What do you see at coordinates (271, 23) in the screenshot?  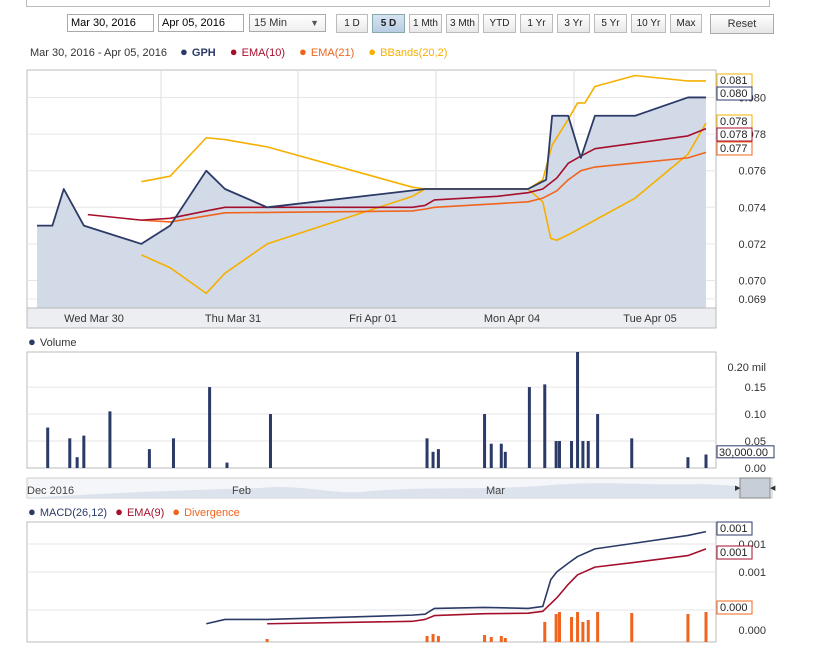 I see `interval-value: 15 Min` at bounding box center [271, 23].